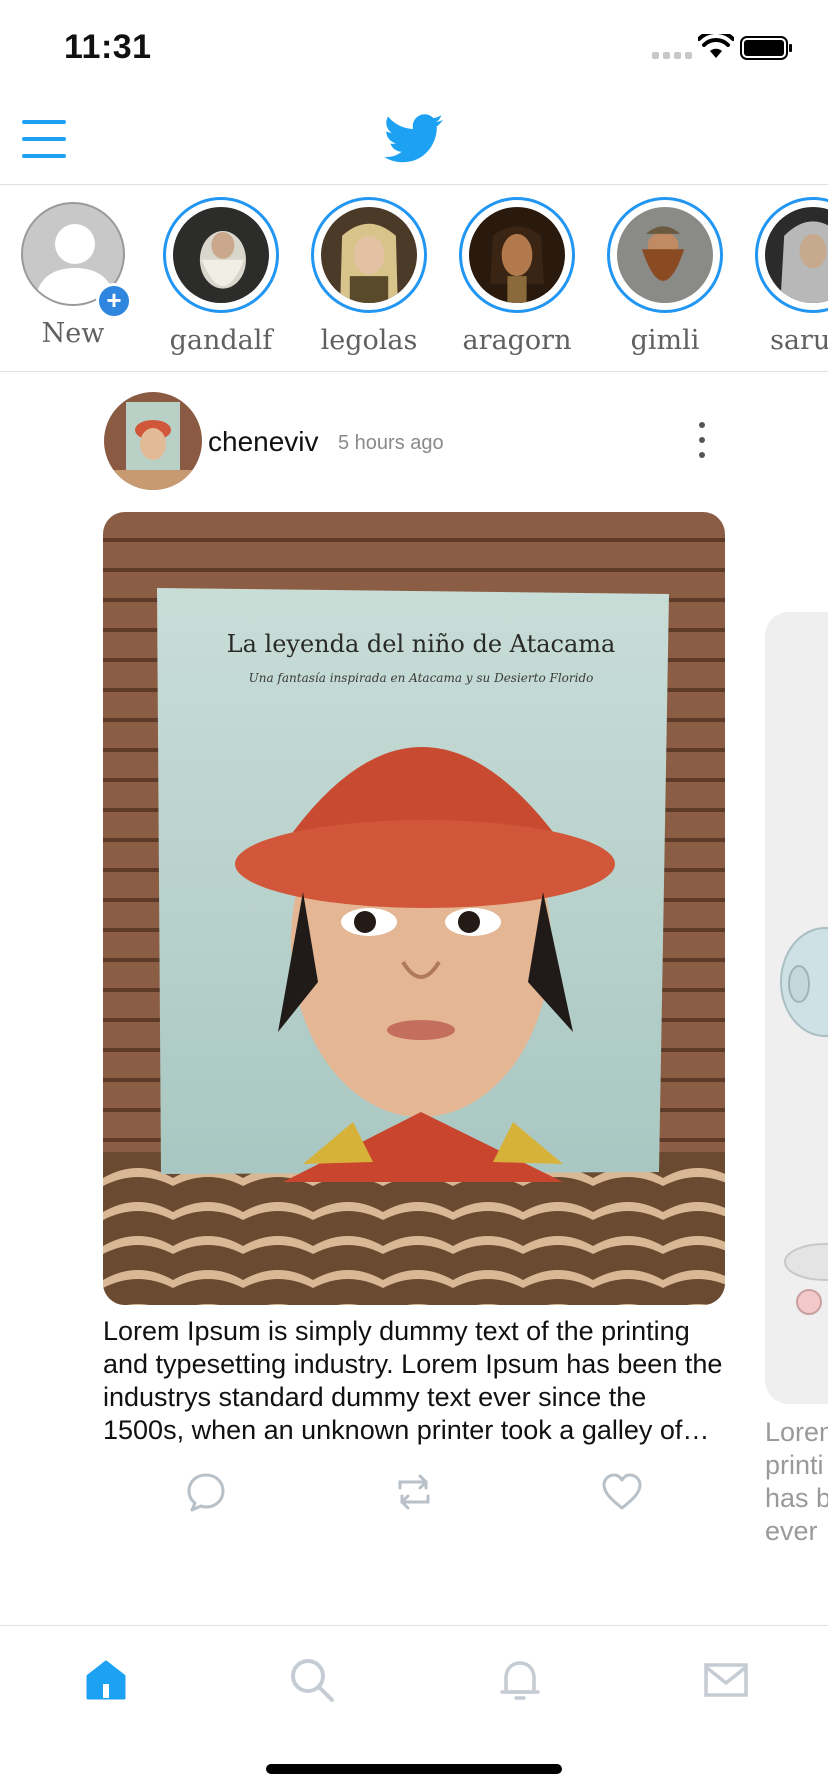 This screenshot has width=828, height=1792. I want to click on hamburger-menu-icon, so click(44, 140).